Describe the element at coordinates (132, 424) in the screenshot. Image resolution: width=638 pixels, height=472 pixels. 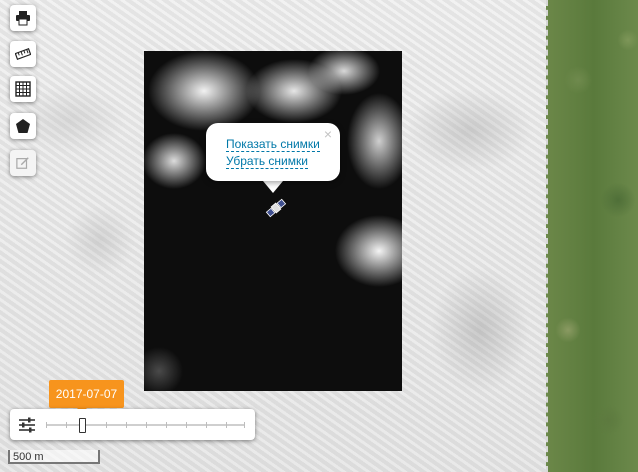
I see `timeline-control` at that location.